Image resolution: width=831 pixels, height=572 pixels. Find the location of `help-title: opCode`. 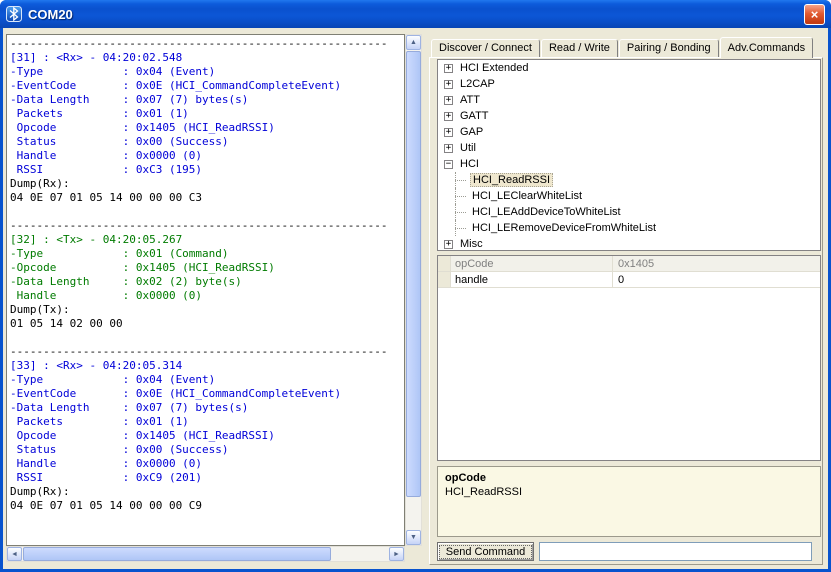

help-title: opCode is located at coordinates (465, 478).